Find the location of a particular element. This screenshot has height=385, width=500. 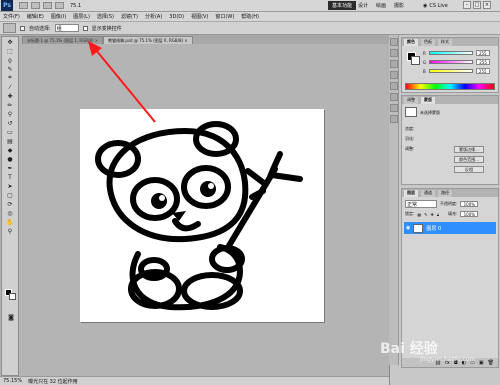

lock-transparent-icon: ▦ is located at coordinates (419, 214).